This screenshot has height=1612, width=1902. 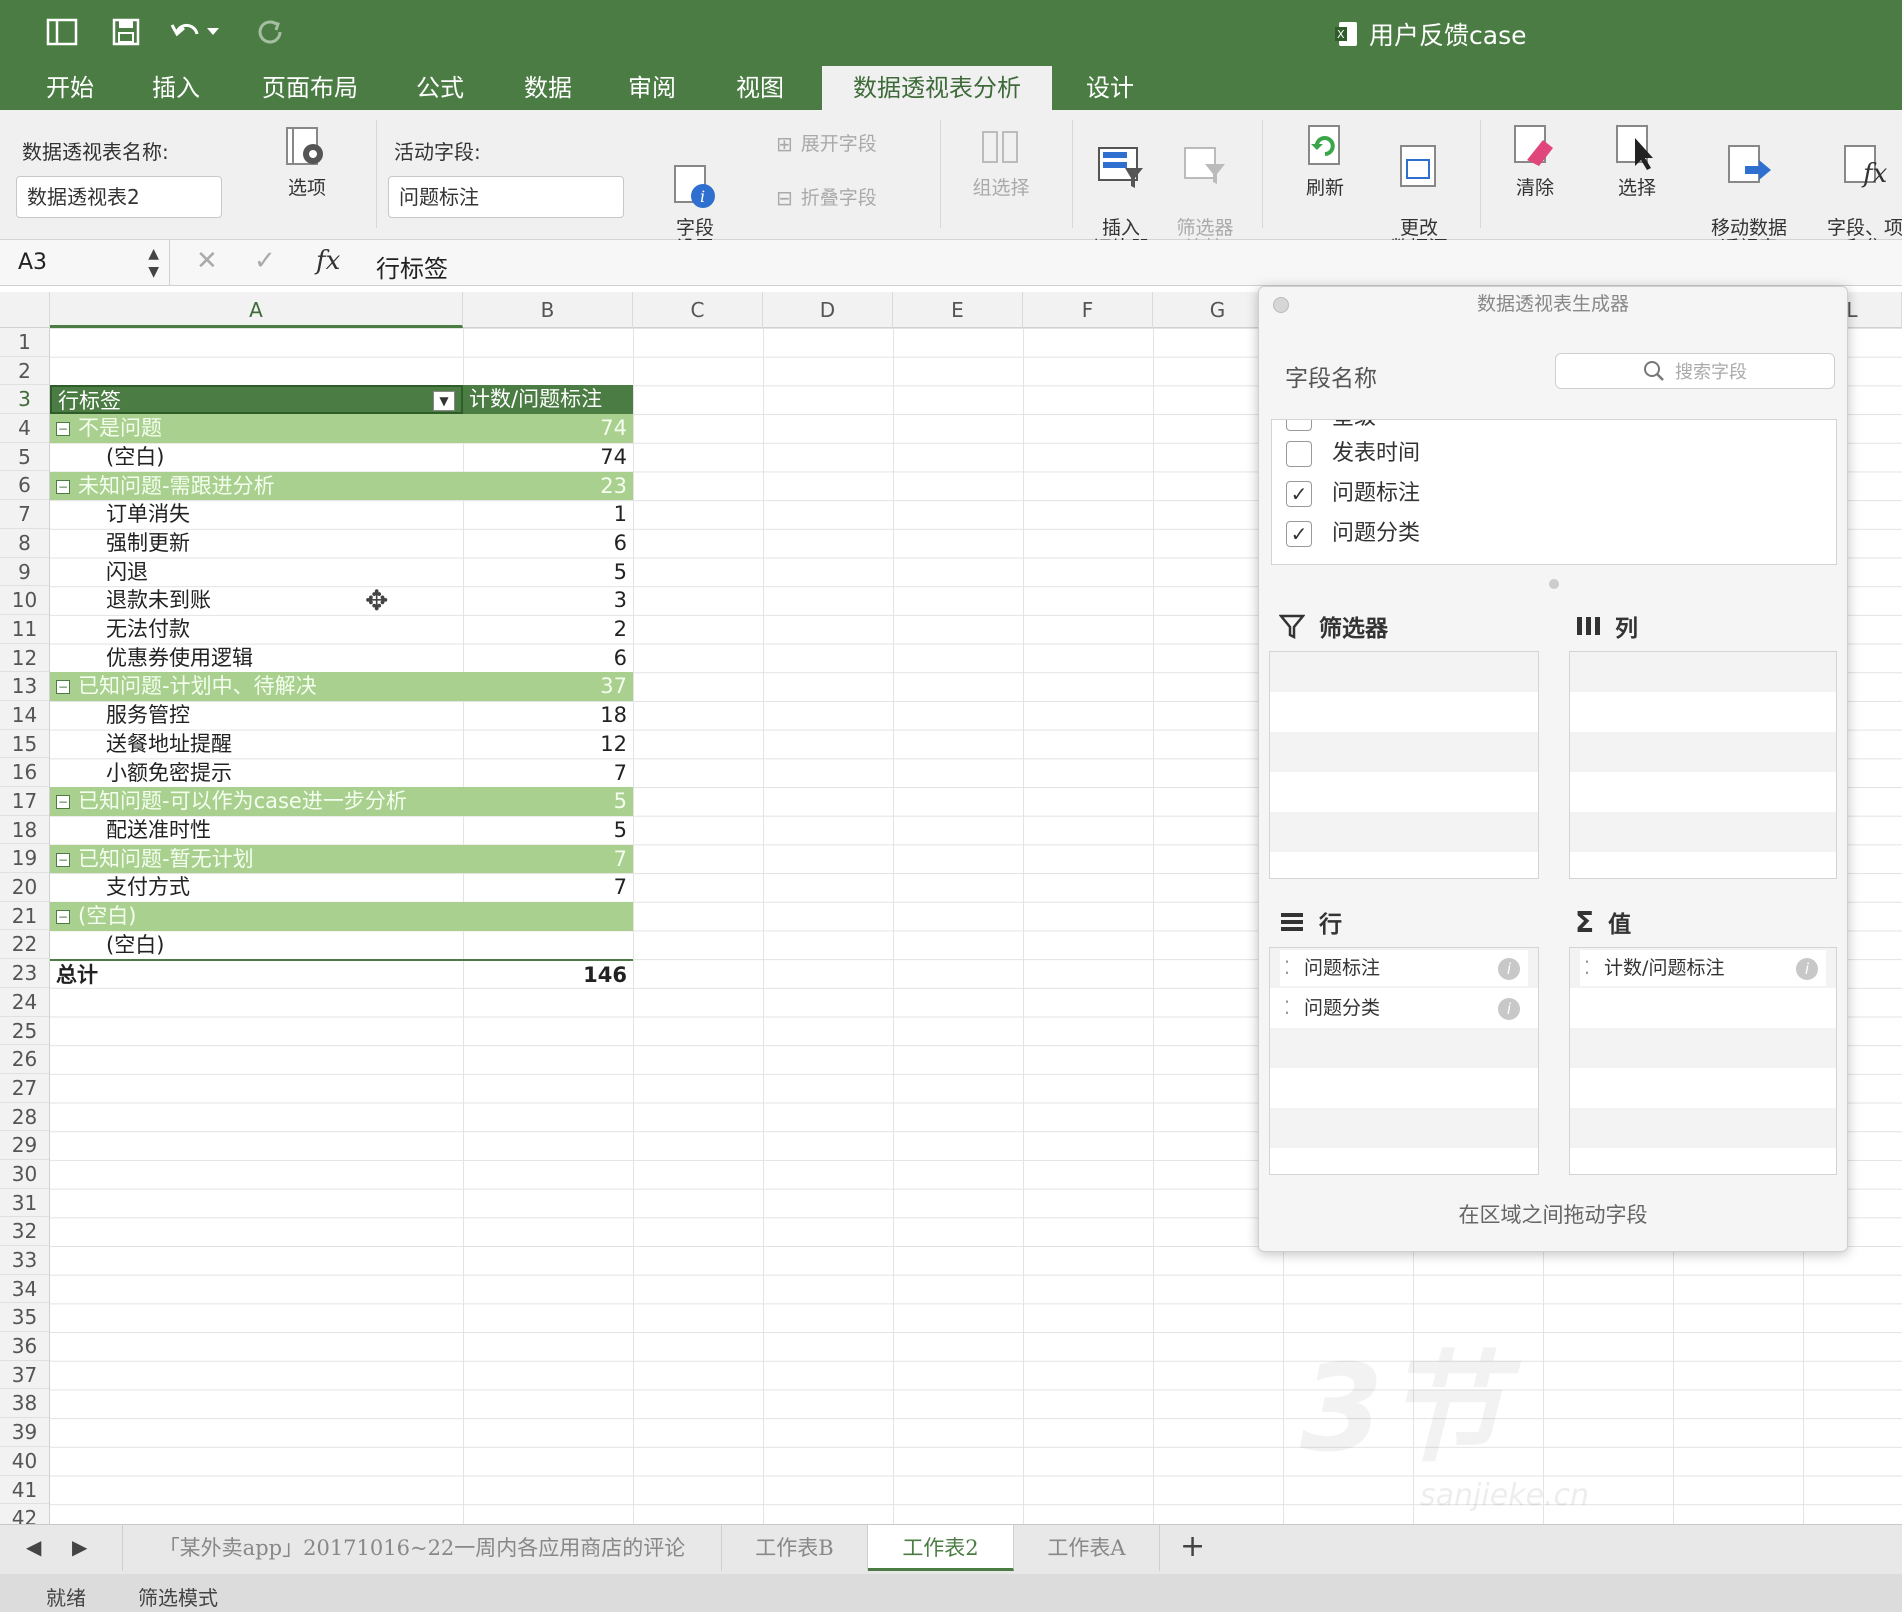 I want to click on column-header-a: A, so click(x=256, y=310).